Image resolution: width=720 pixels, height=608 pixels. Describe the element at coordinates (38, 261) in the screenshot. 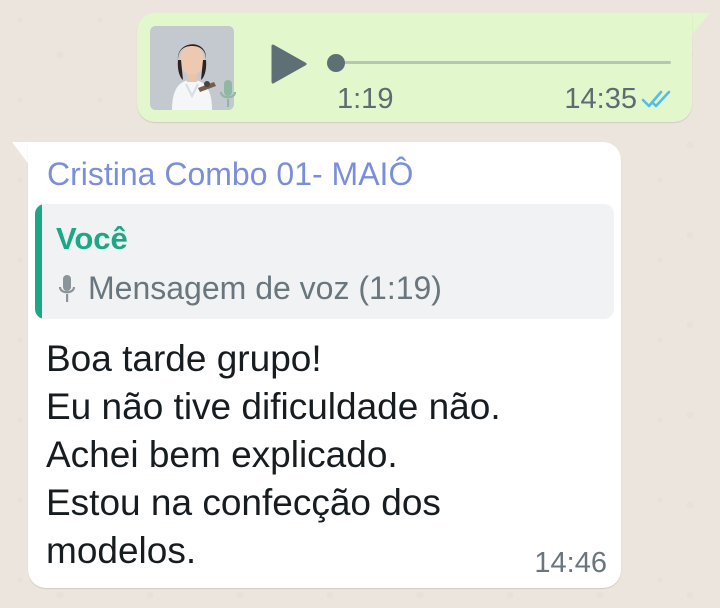

I see `quote-accent-bar` at that location.